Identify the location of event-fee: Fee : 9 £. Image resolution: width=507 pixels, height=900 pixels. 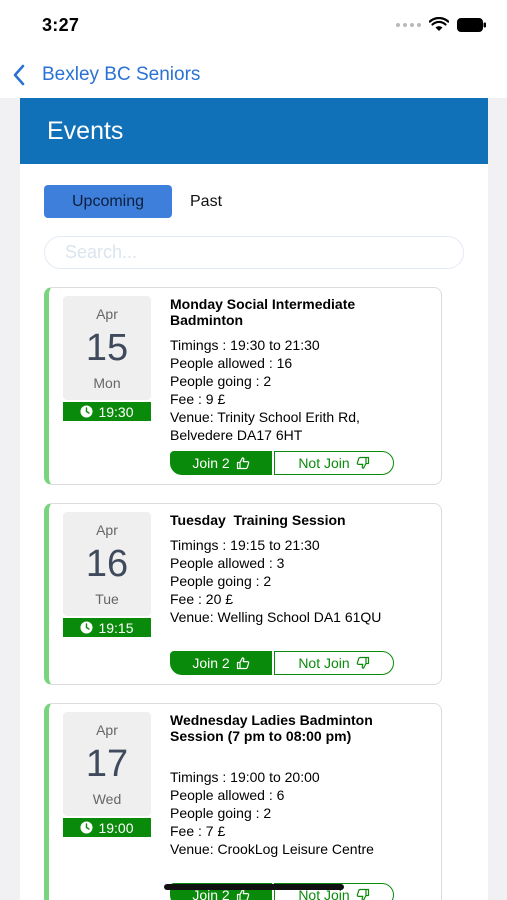
(198, 399).